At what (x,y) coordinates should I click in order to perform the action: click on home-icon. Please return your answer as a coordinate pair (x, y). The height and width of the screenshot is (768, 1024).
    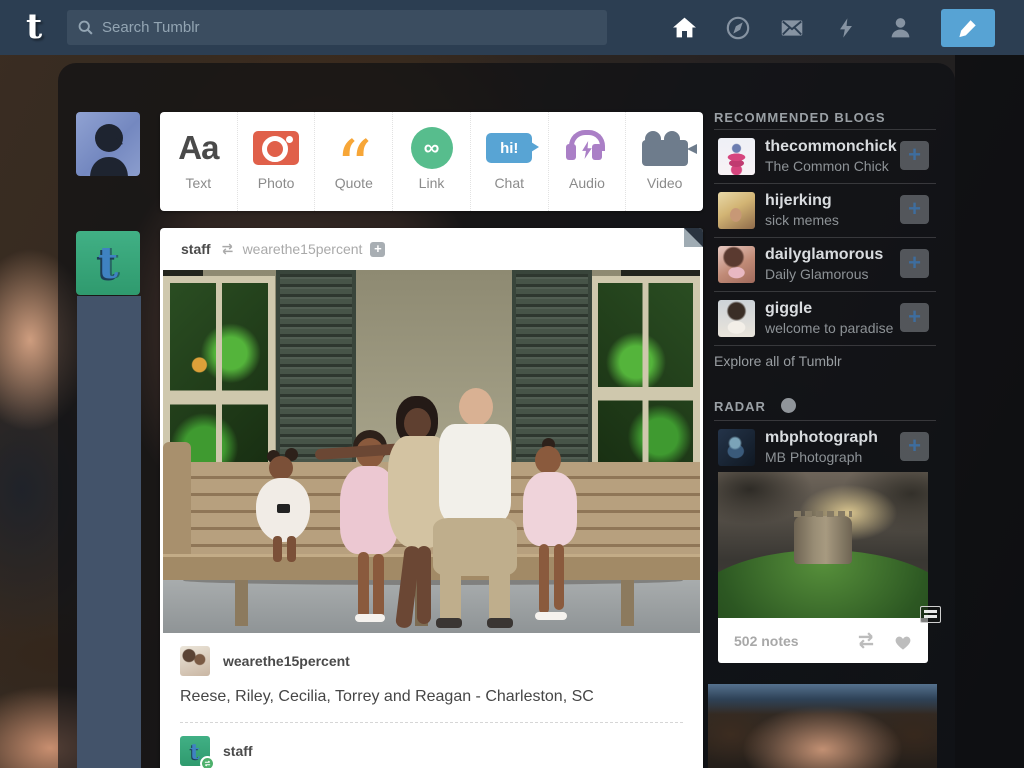
    Looking at the image, I should click on (684, 28).